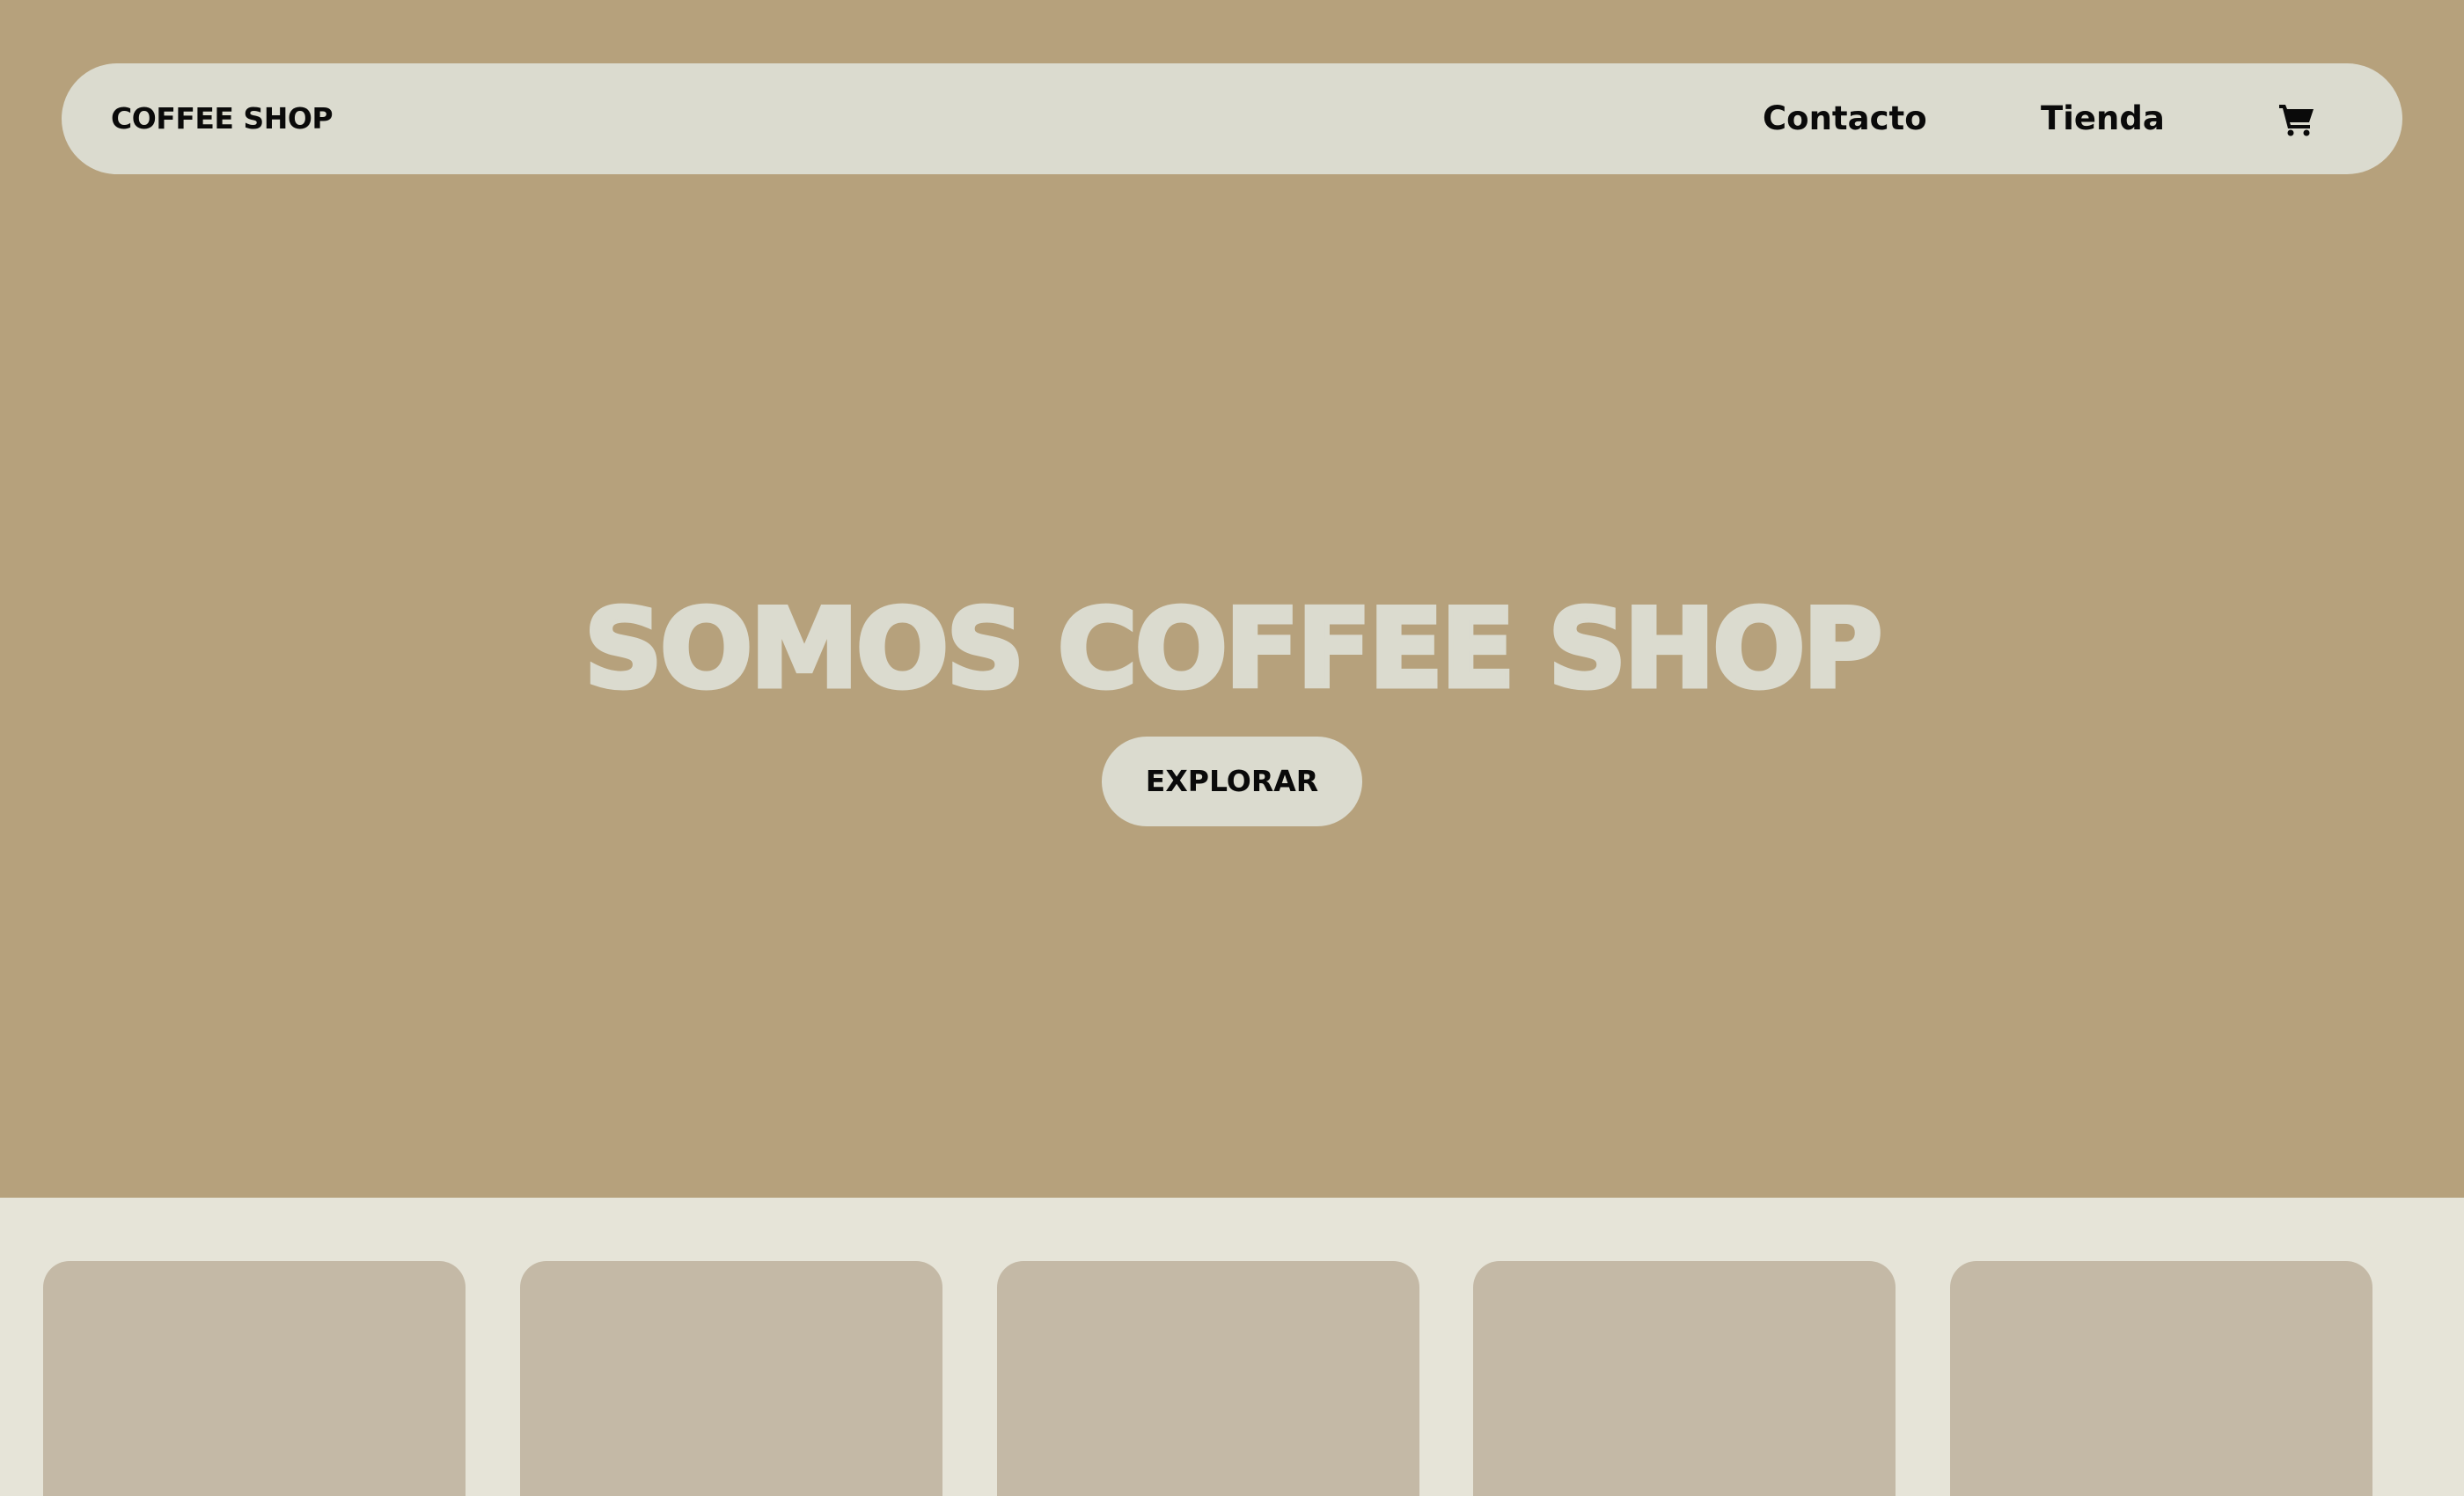 The image size is (2464, 1496). Describe the element at coordinates (223, 119) in the screenshot. I see `brand-logo: COFFEE SHOP` at that location.